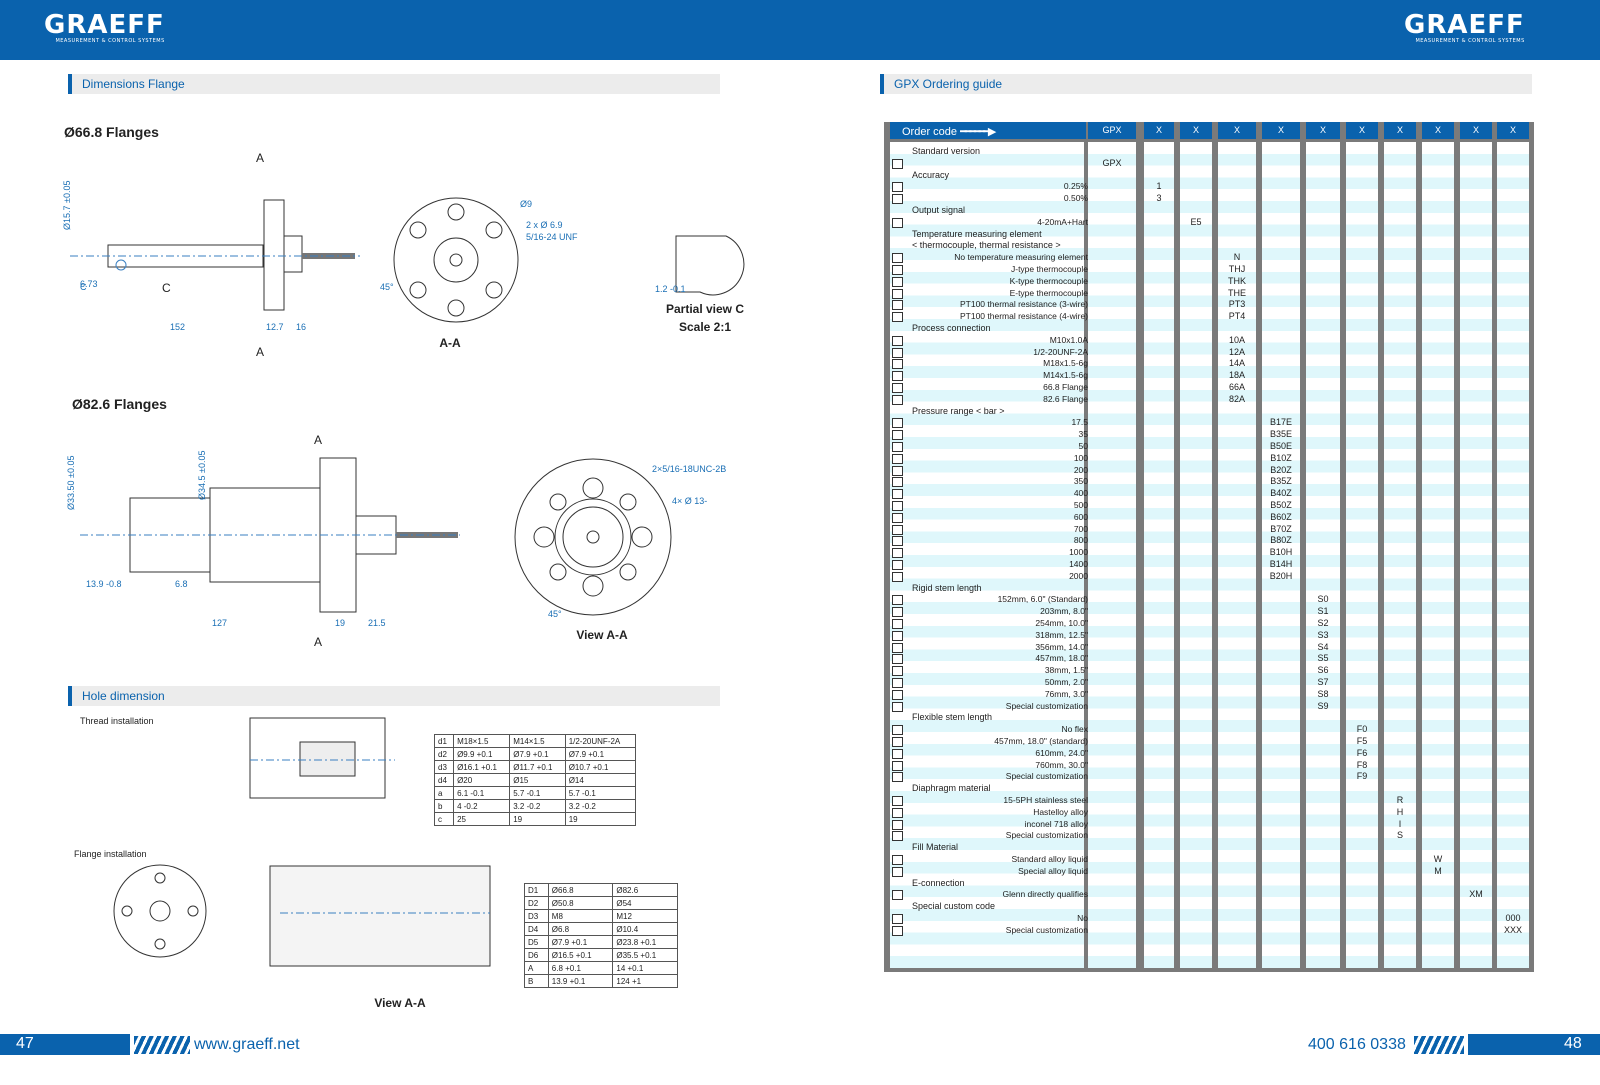 This screenshot has height=1085, width=1600. I want to click on table-cell: 124 +1, so click(645, 981).